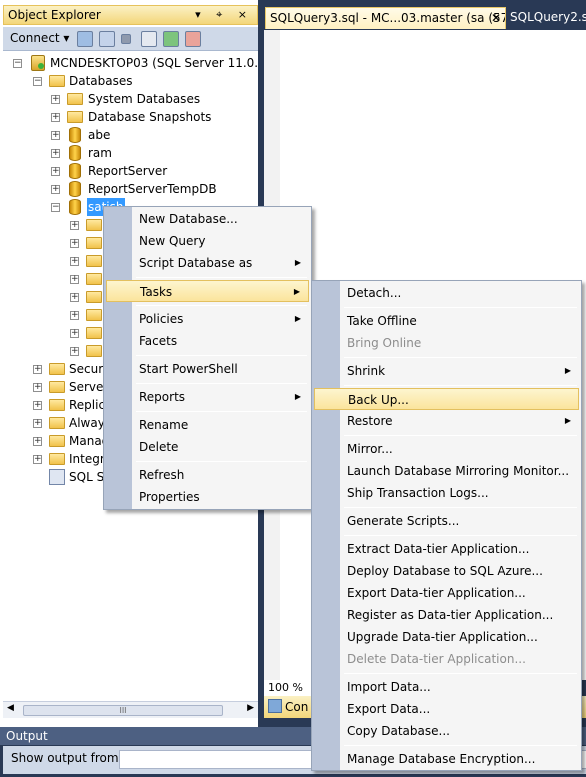  Describe the element at coordinates (53, 441) in the screenshot. I see `tree-node-management: + Management` at that location.